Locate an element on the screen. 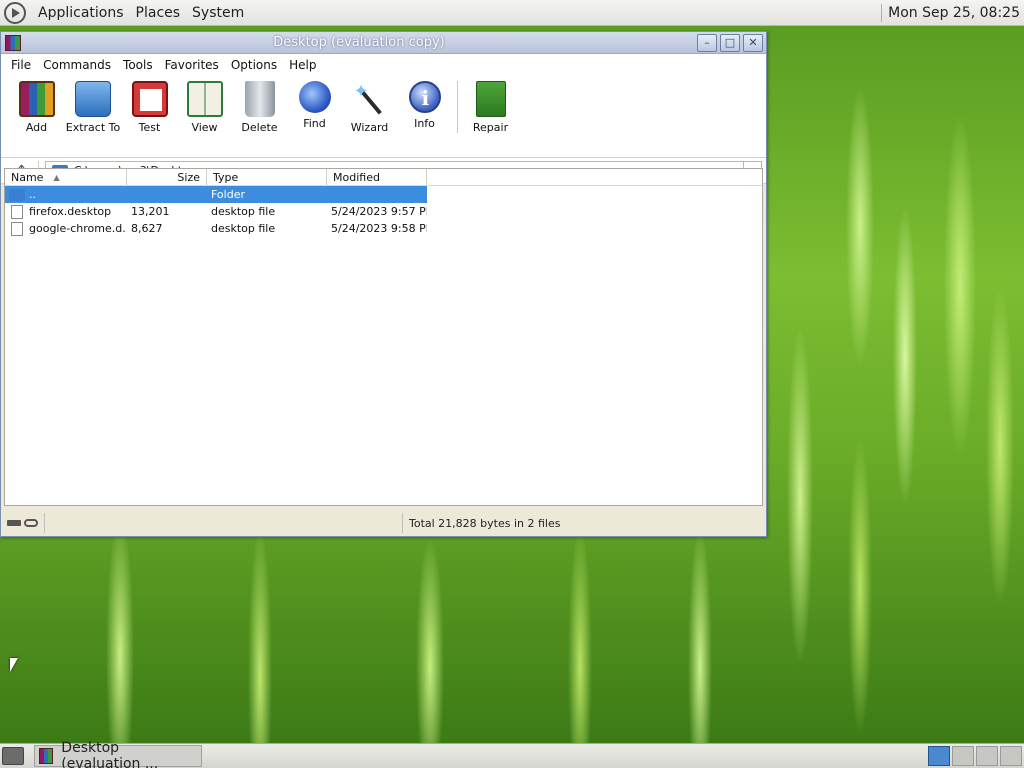 Image resolution: width=1024 pixels, height=768 pixels. wizard-button: Wizard is located at coordinates (369, 107).